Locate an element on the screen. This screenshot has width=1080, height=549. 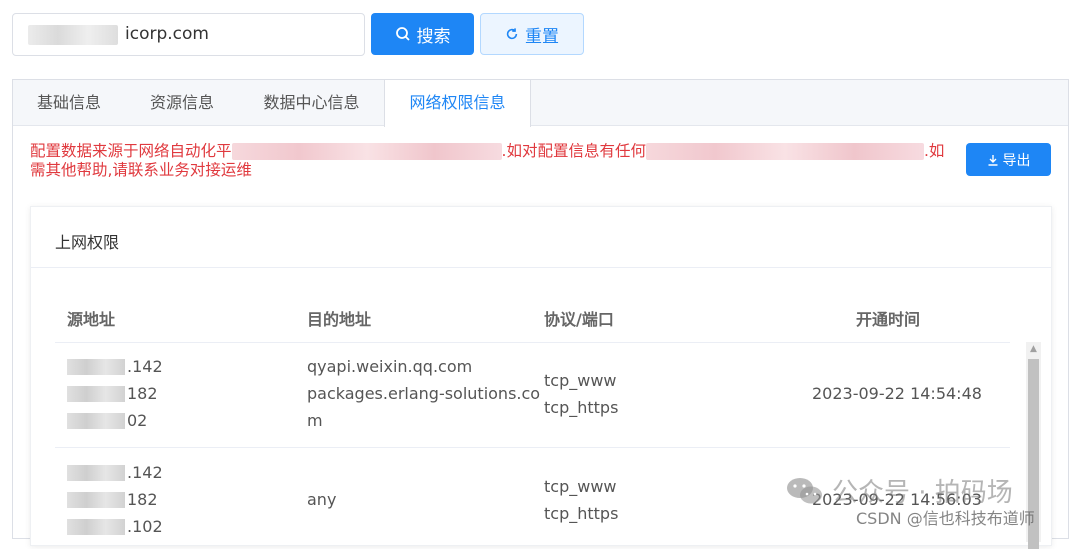
divider is located at coordinates (541, 267).